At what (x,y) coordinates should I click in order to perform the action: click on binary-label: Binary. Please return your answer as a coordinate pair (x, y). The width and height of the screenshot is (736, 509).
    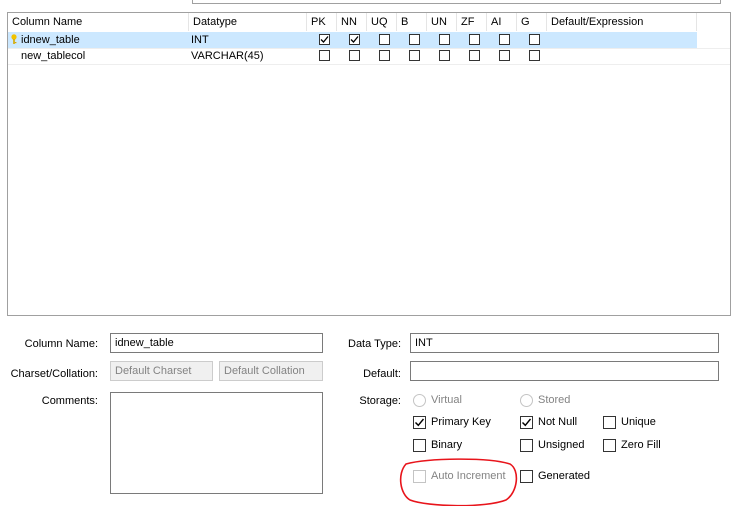
    Looking at the image, I should click on (447, 445).